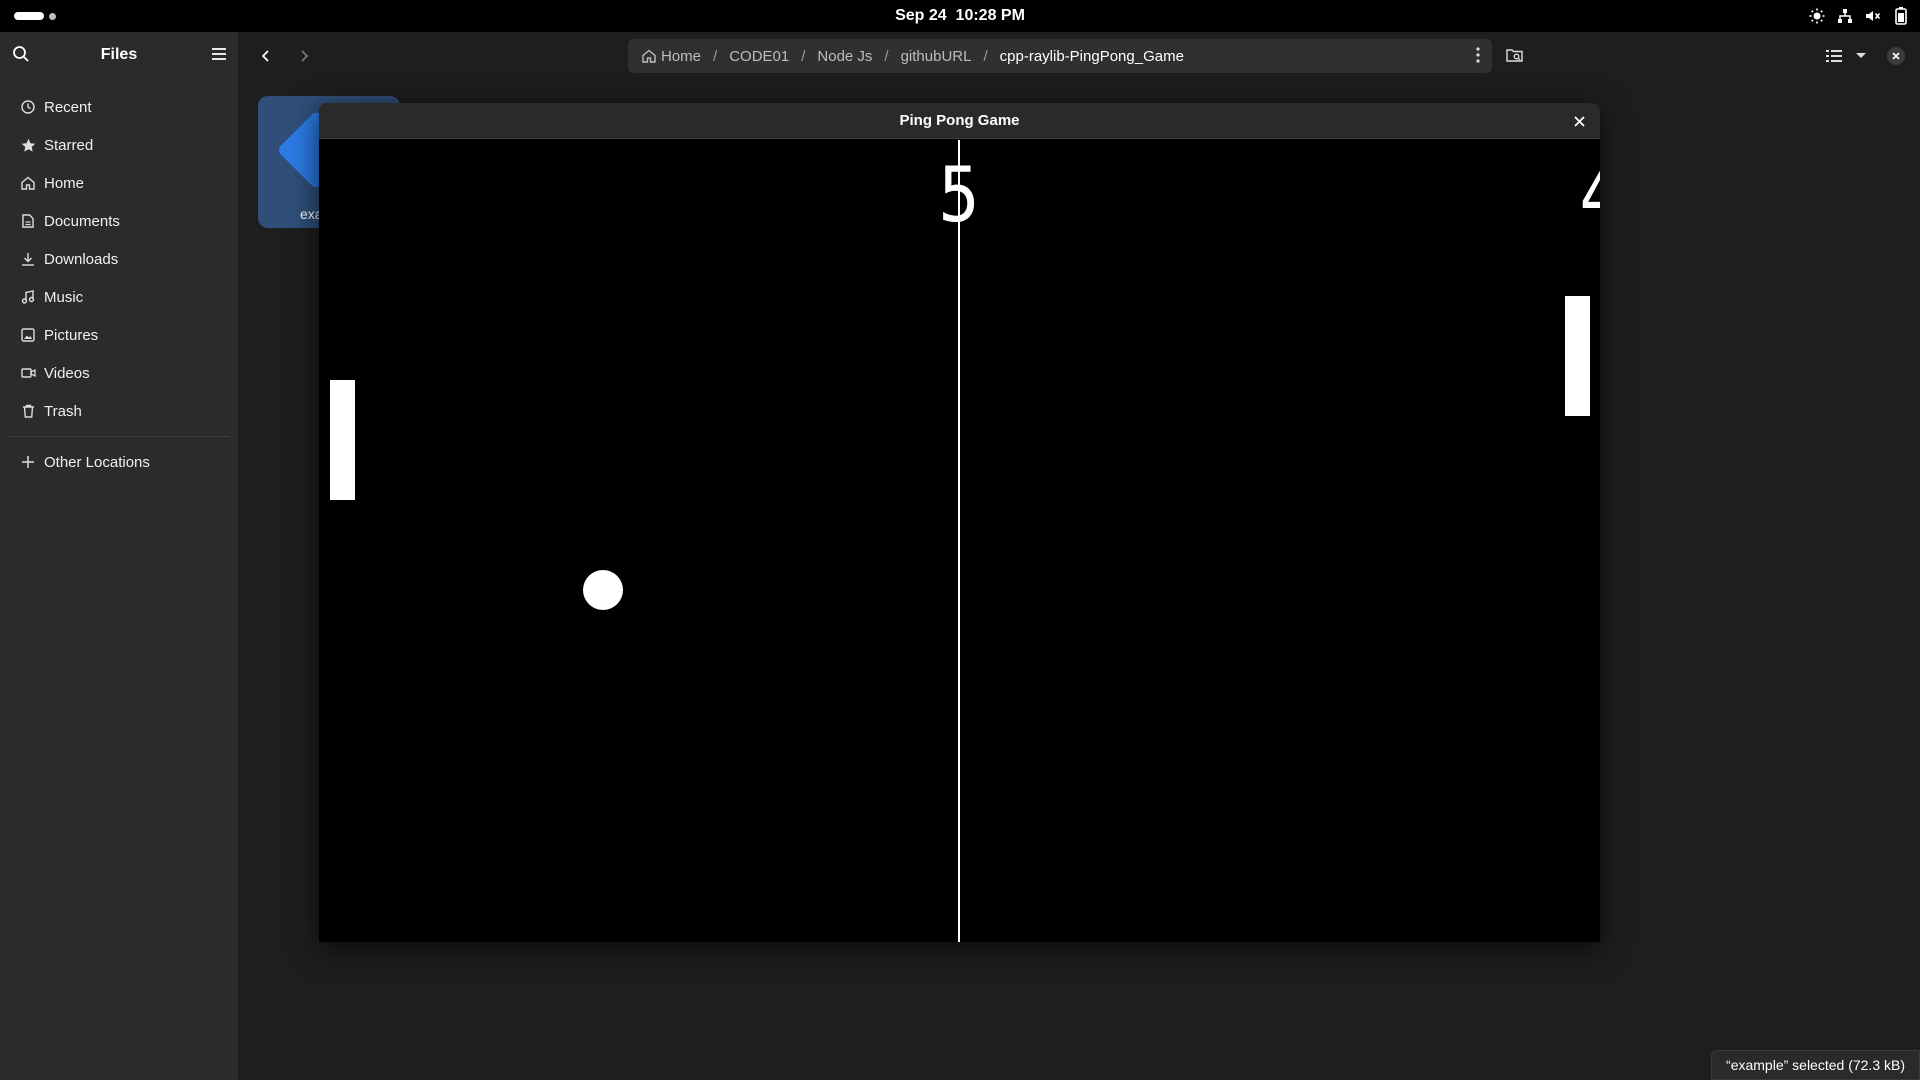 This screenshot has height=1080, width=1920. Describe the element at coordinates (64, 297) in the screenshot. I see `sidebar-item-label: Music` at that location.